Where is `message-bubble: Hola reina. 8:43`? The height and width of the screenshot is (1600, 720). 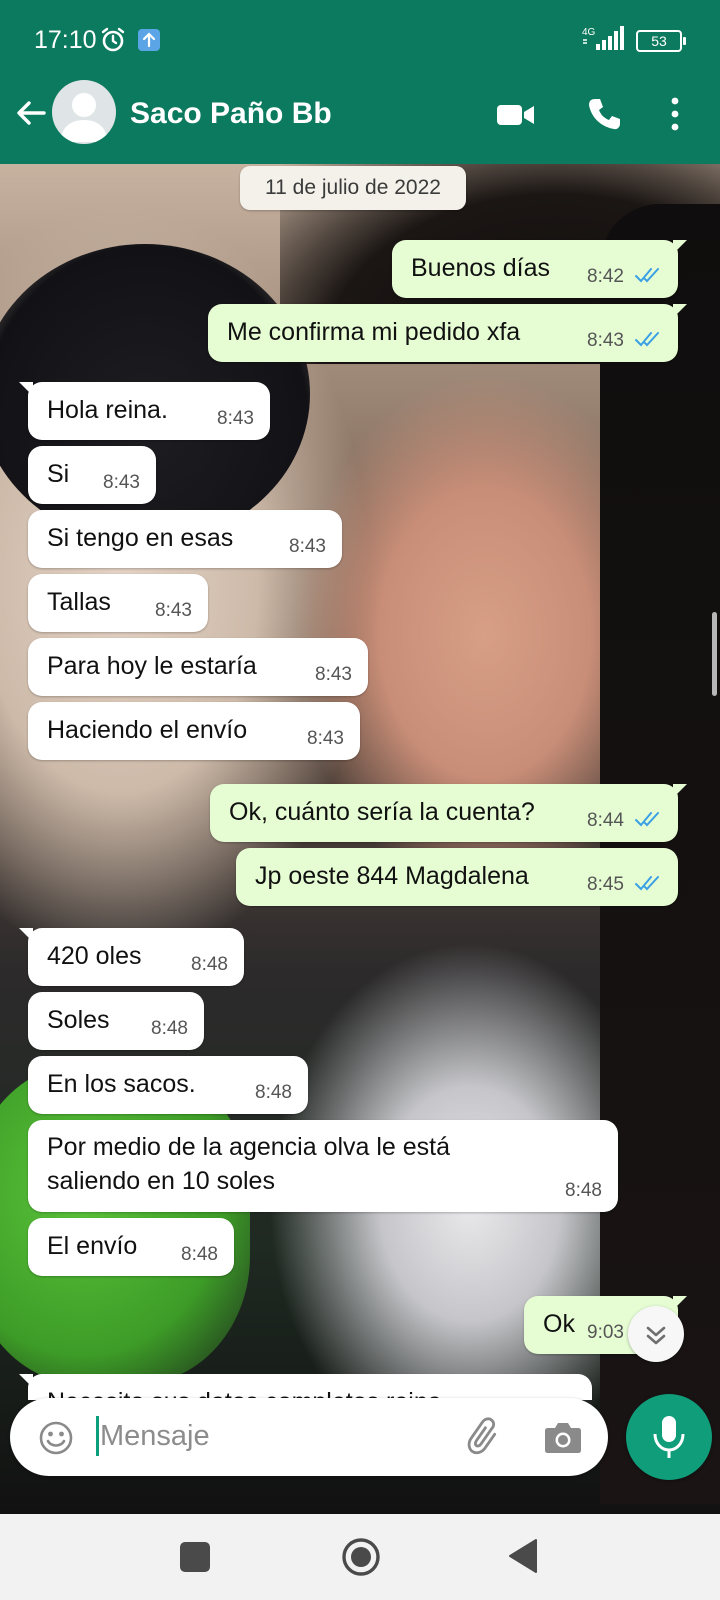
message-bubble: Hola reina. 8:43 is located at coordinates (144, 411).